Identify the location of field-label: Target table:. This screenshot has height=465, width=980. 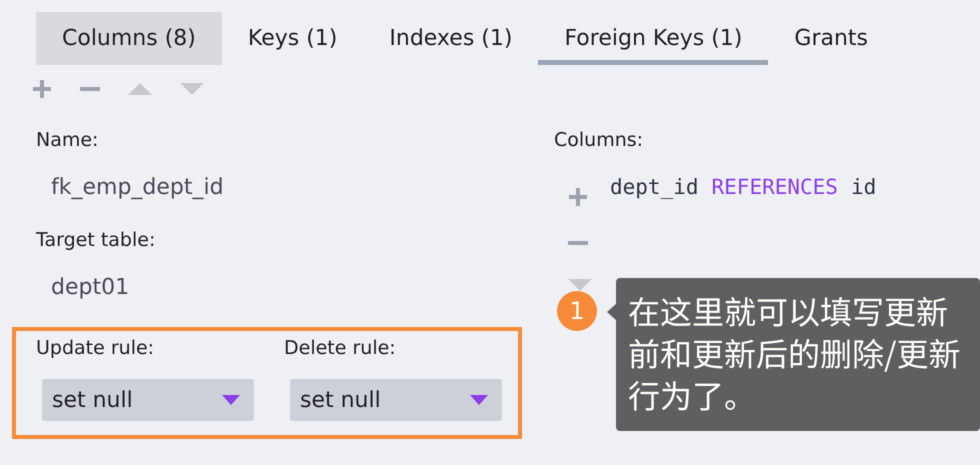
(96, 241).